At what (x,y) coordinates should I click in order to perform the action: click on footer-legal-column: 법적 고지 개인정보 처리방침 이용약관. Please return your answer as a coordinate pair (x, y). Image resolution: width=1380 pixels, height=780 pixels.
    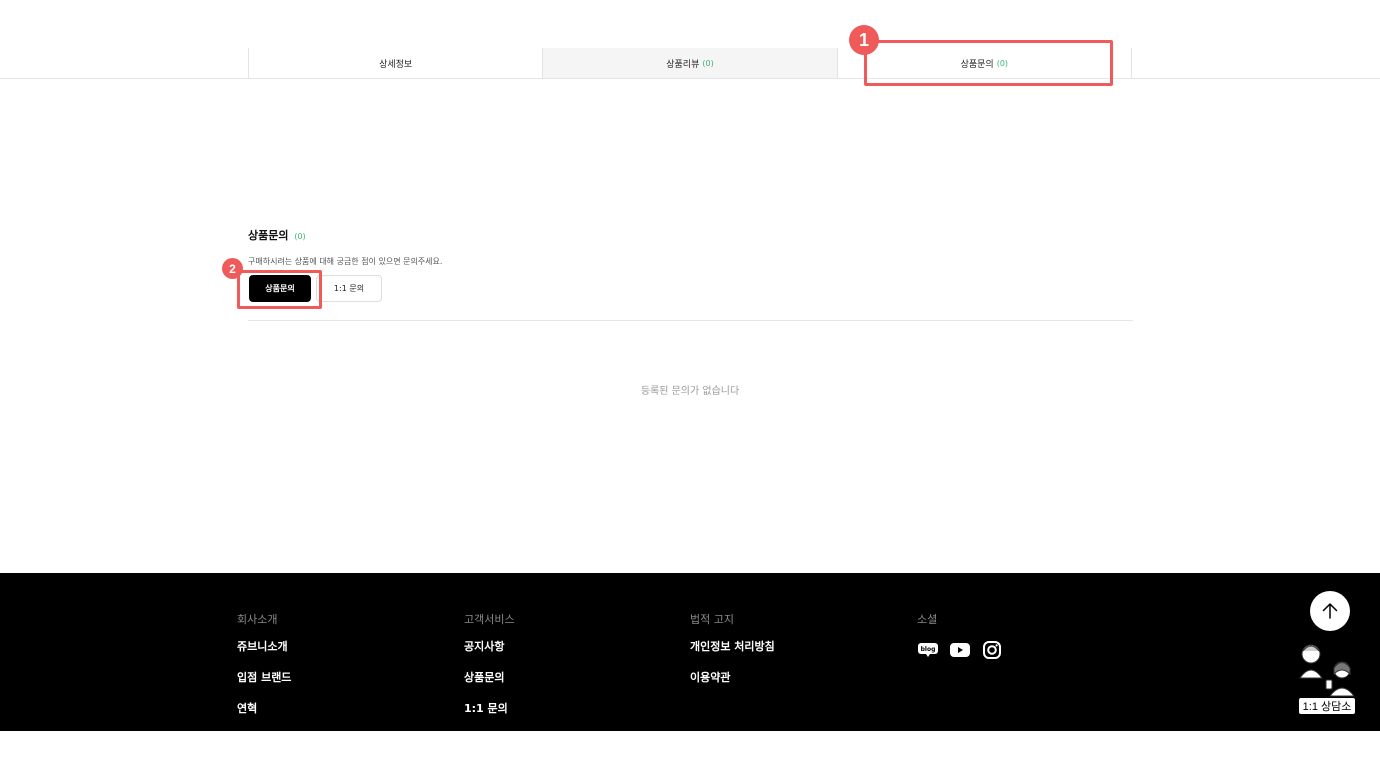
    Looking at the image, I should click on (732, 656).